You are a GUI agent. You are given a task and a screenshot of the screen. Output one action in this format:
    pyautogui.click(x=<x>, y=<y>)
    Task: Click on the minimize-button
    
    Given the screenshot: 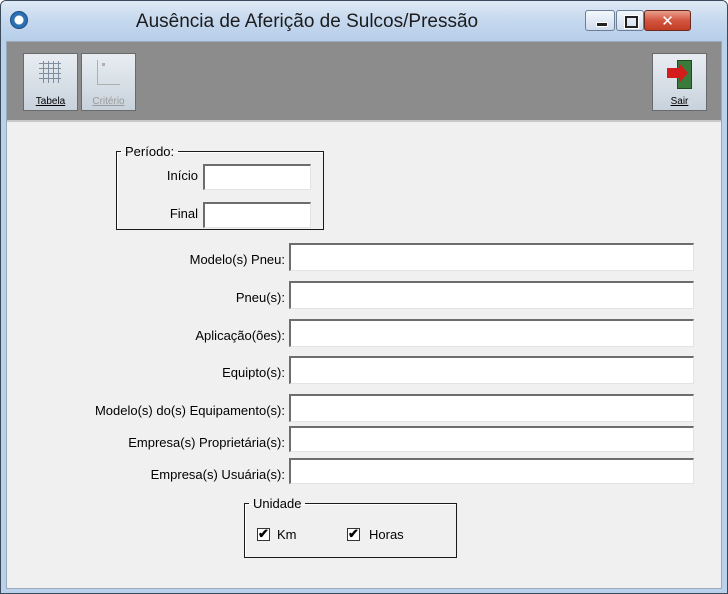 What is the action you would take?
    pyautogui.click(x=600, y=20)
    